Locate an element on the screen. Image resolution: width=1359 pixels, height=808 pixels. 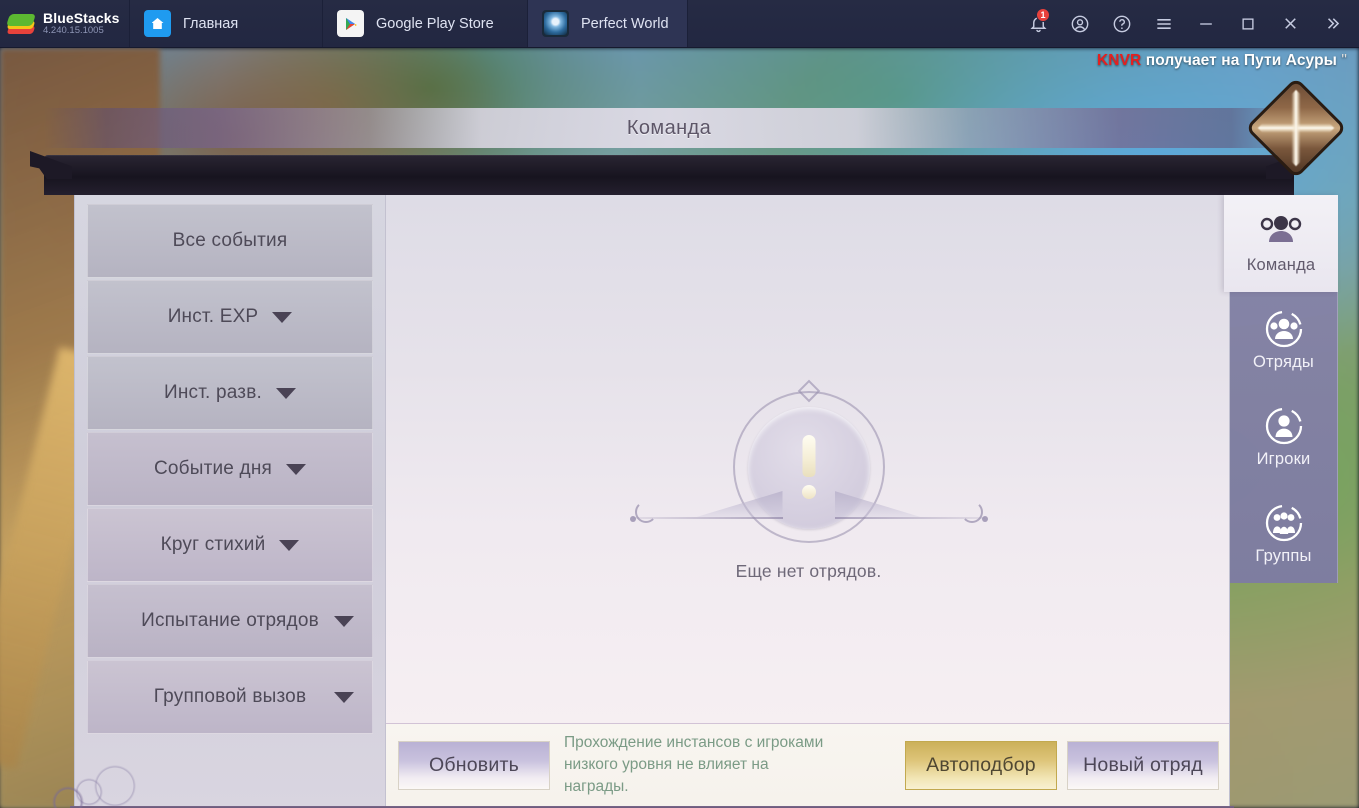
menu-item-label: Инст. EXP is located at coordinates (213, 316).